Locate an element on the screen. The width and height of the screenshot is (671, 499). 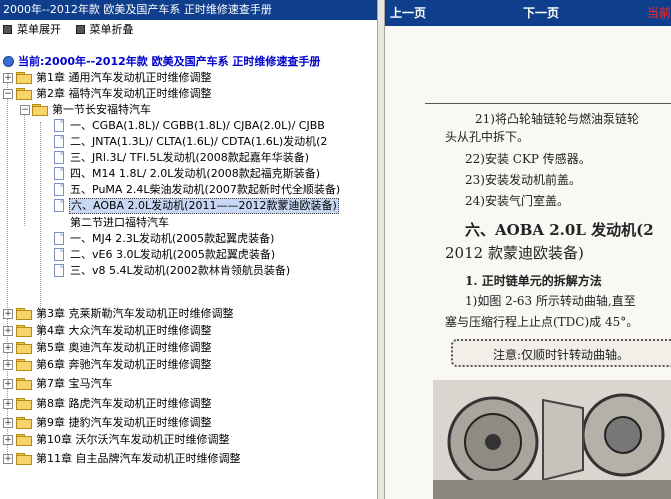
expand-menu-label: 菜单展开 is located at coordinates (39, 29).